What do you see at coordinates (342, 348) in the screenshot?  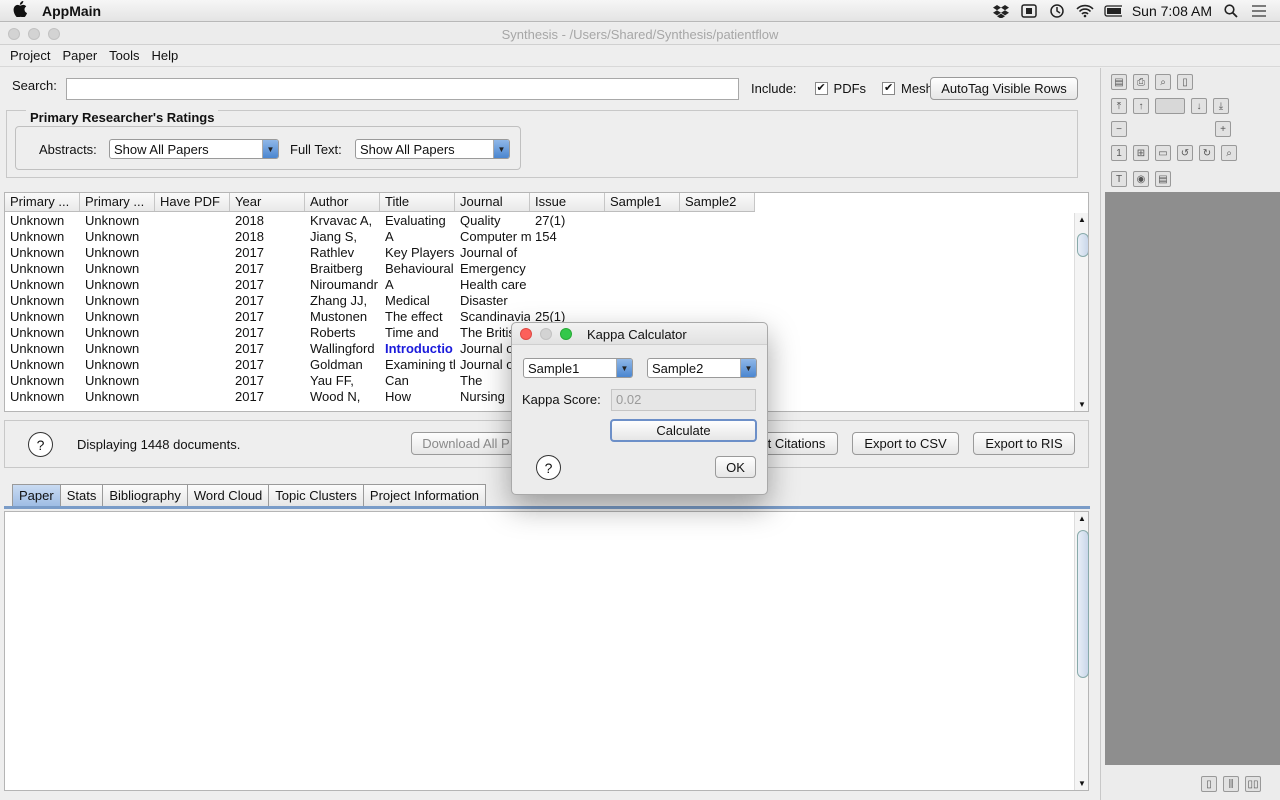 I see `table-cell: Wallingford` at bounding box center [342, 348].